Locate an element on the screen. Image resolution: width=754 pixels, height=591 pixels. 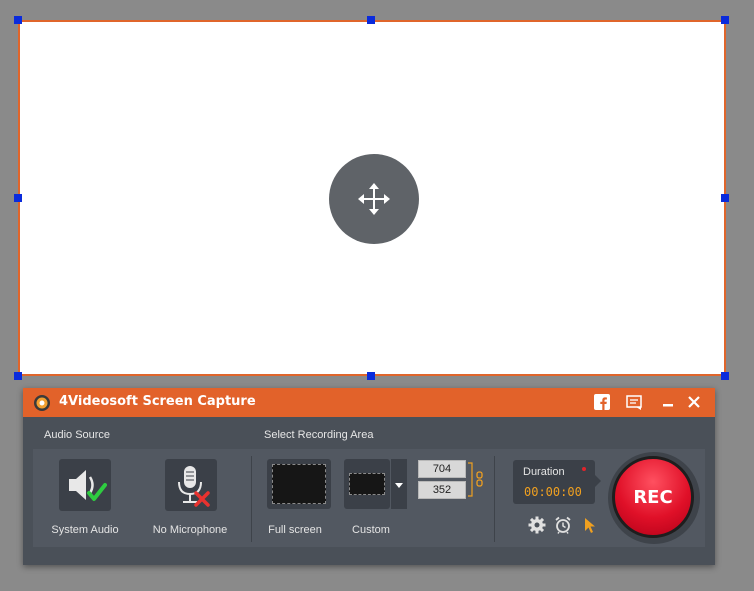
resize-handle-top-left is located at coordinates (18, 20).